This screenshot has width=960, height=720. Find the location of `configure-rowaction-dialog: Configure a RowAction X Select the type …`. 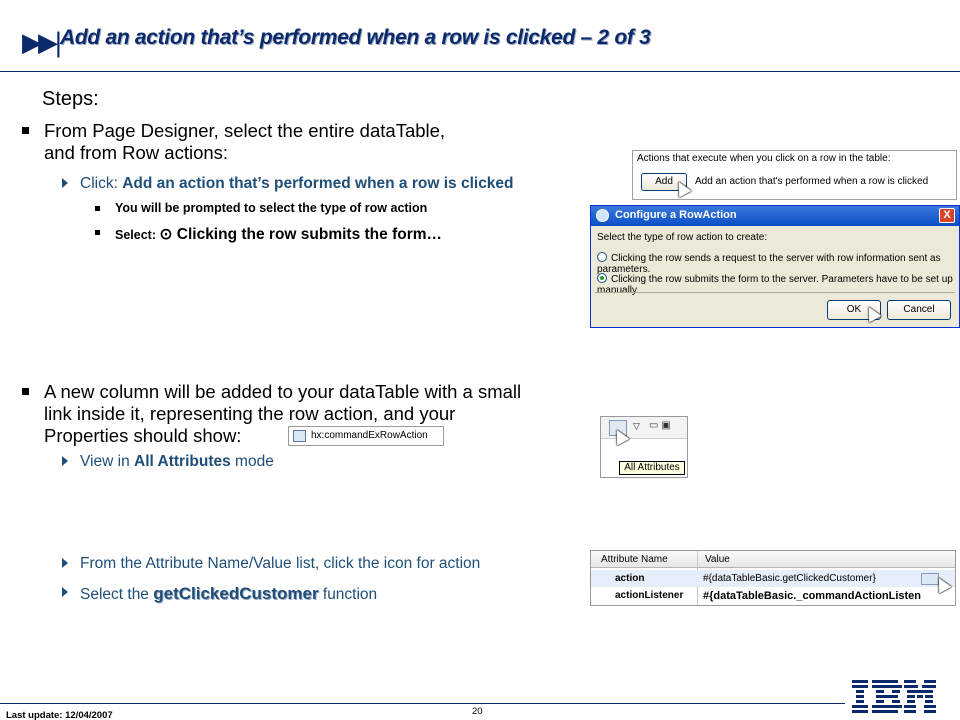

configure-rowaction-dialog: Configure a RowAction X Select the type … is located at coordinates (775, 266).